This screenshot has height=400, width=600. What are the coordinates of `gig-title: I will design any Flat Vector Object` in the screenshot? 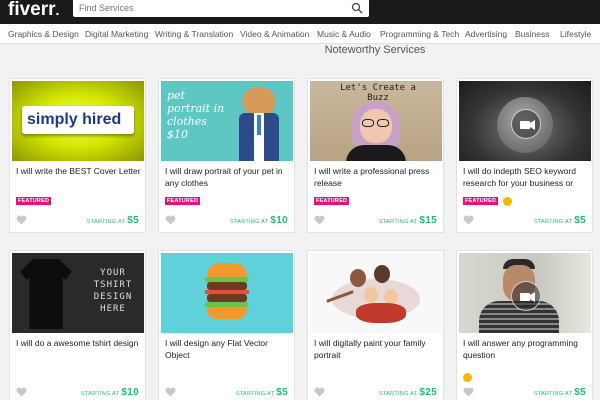 It's located at (228, 349).